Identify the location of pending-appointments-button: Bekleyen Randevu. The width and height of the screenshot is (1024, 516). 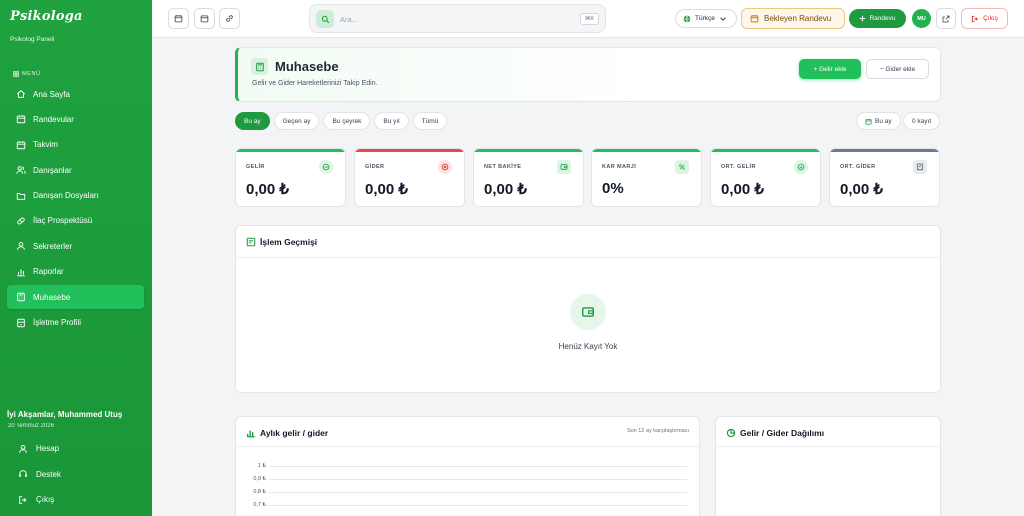
(793, 18).